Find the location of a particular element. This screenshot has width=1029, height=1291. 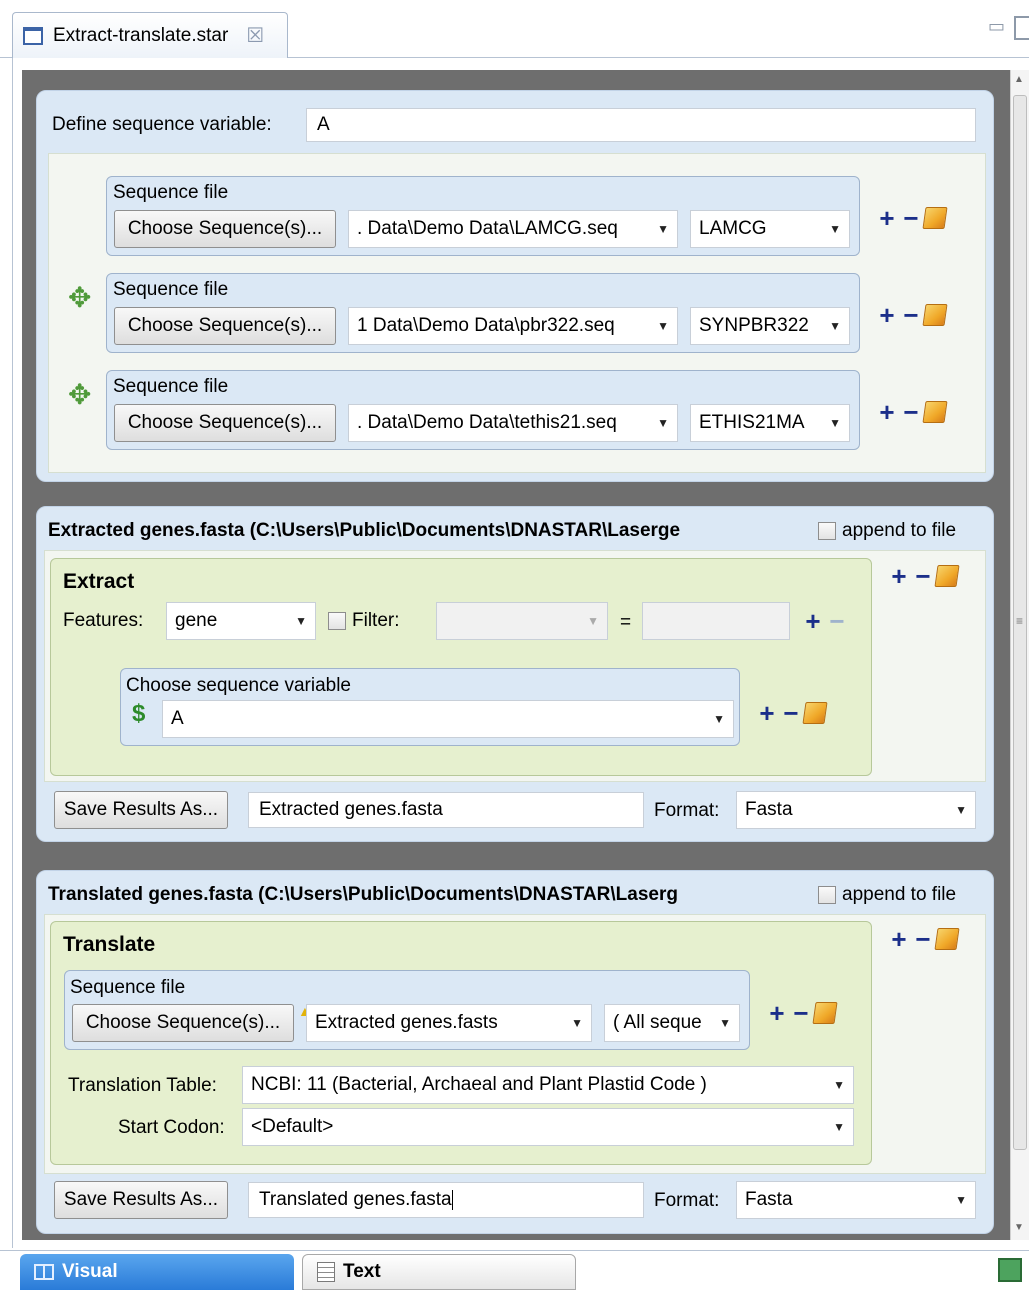

output-filename-input: Translated genes.fasta is located at coordinates (446, 1200).